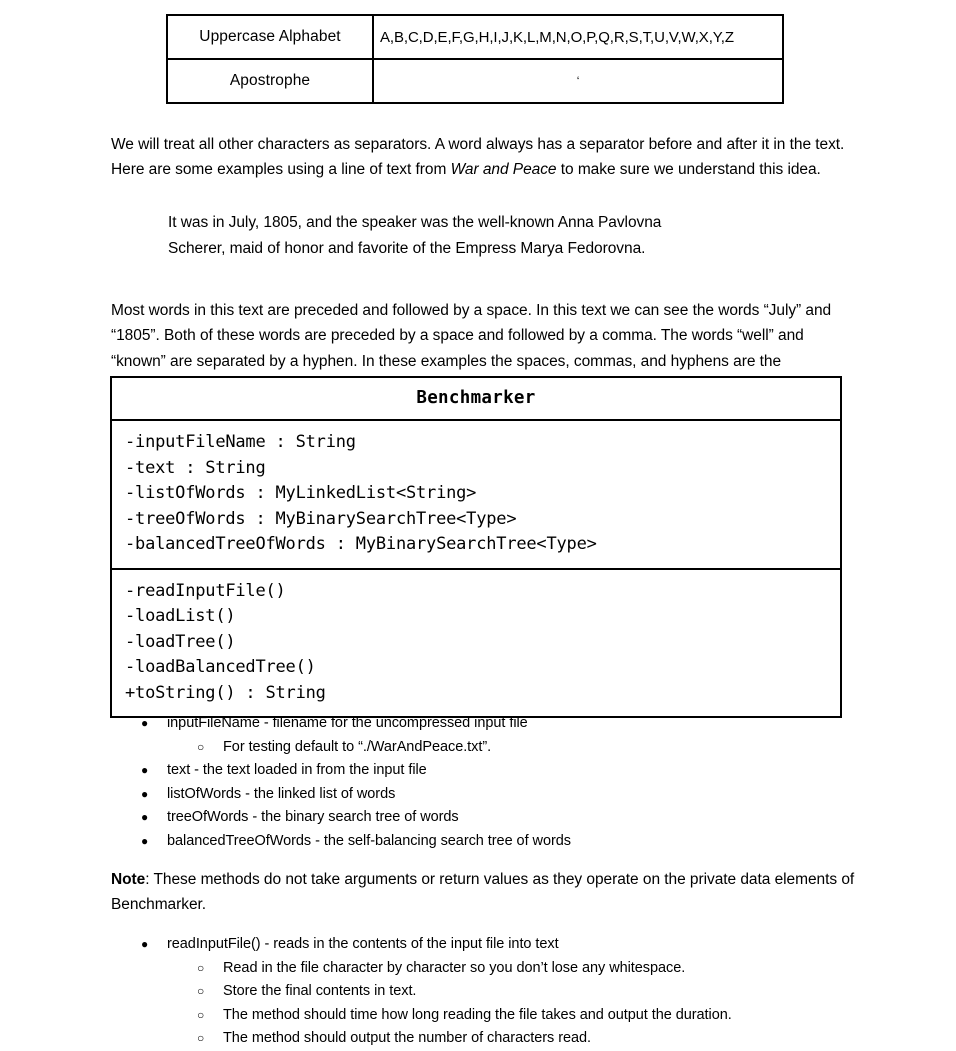  What do you see at coordinates (578, 81) in the screenshot?
I see `char-category-value: ‘` at bounding box center [578, 81].